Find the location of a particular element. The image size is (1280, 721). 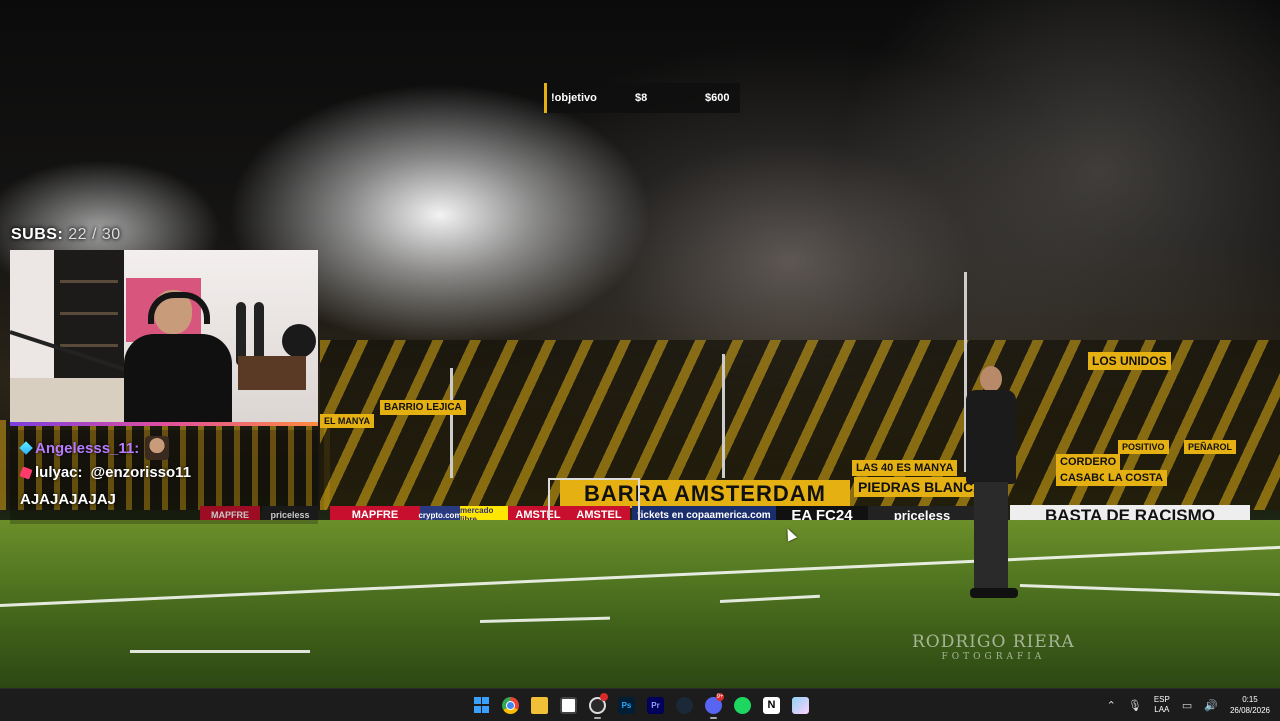

goal-target: $600 is located at coordinates (717, 98).